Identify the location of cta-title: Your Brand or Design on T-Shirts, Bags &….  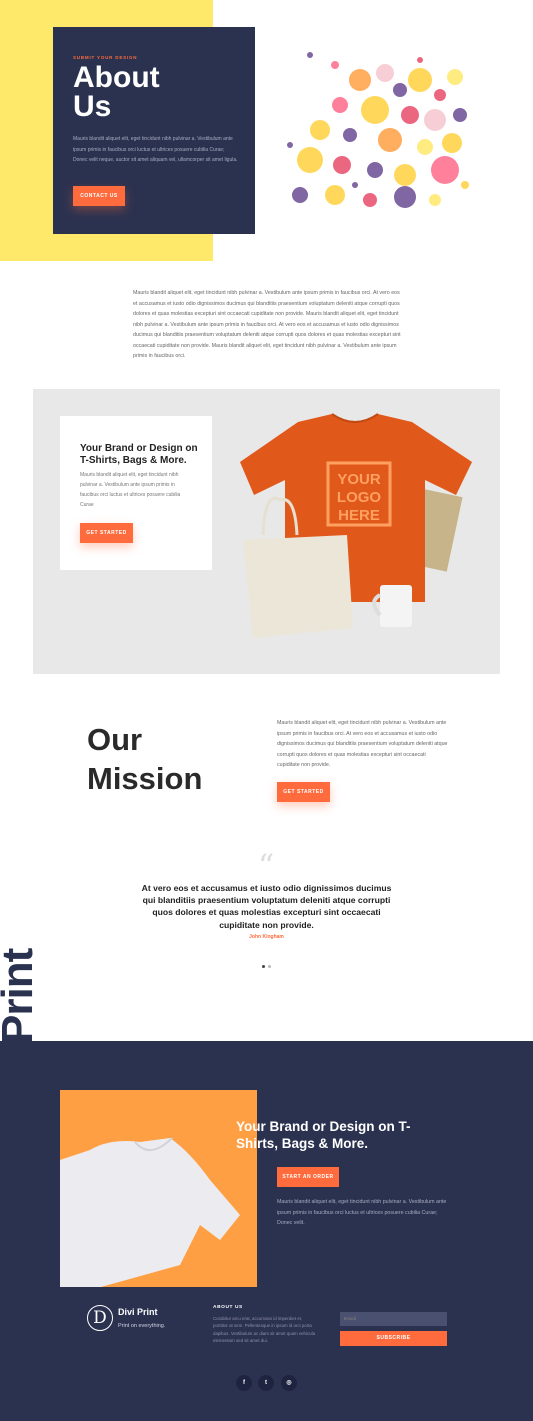
(323, 1135).